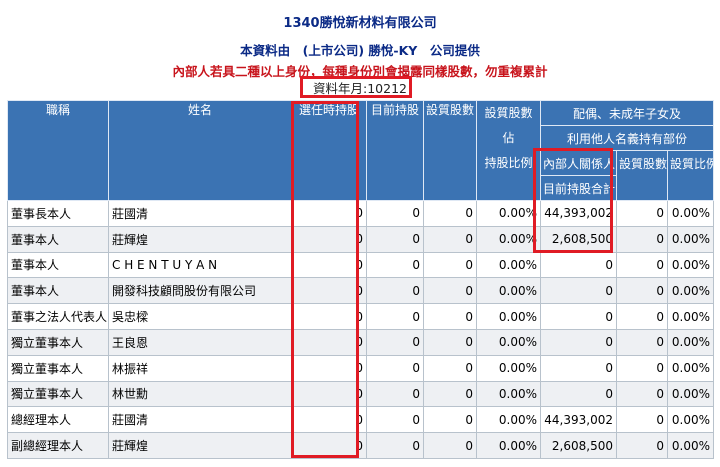  Describe the element at coordinates (58, 316) in the screenshot. I see `cell-title: 董事之法人代表人` at that location.